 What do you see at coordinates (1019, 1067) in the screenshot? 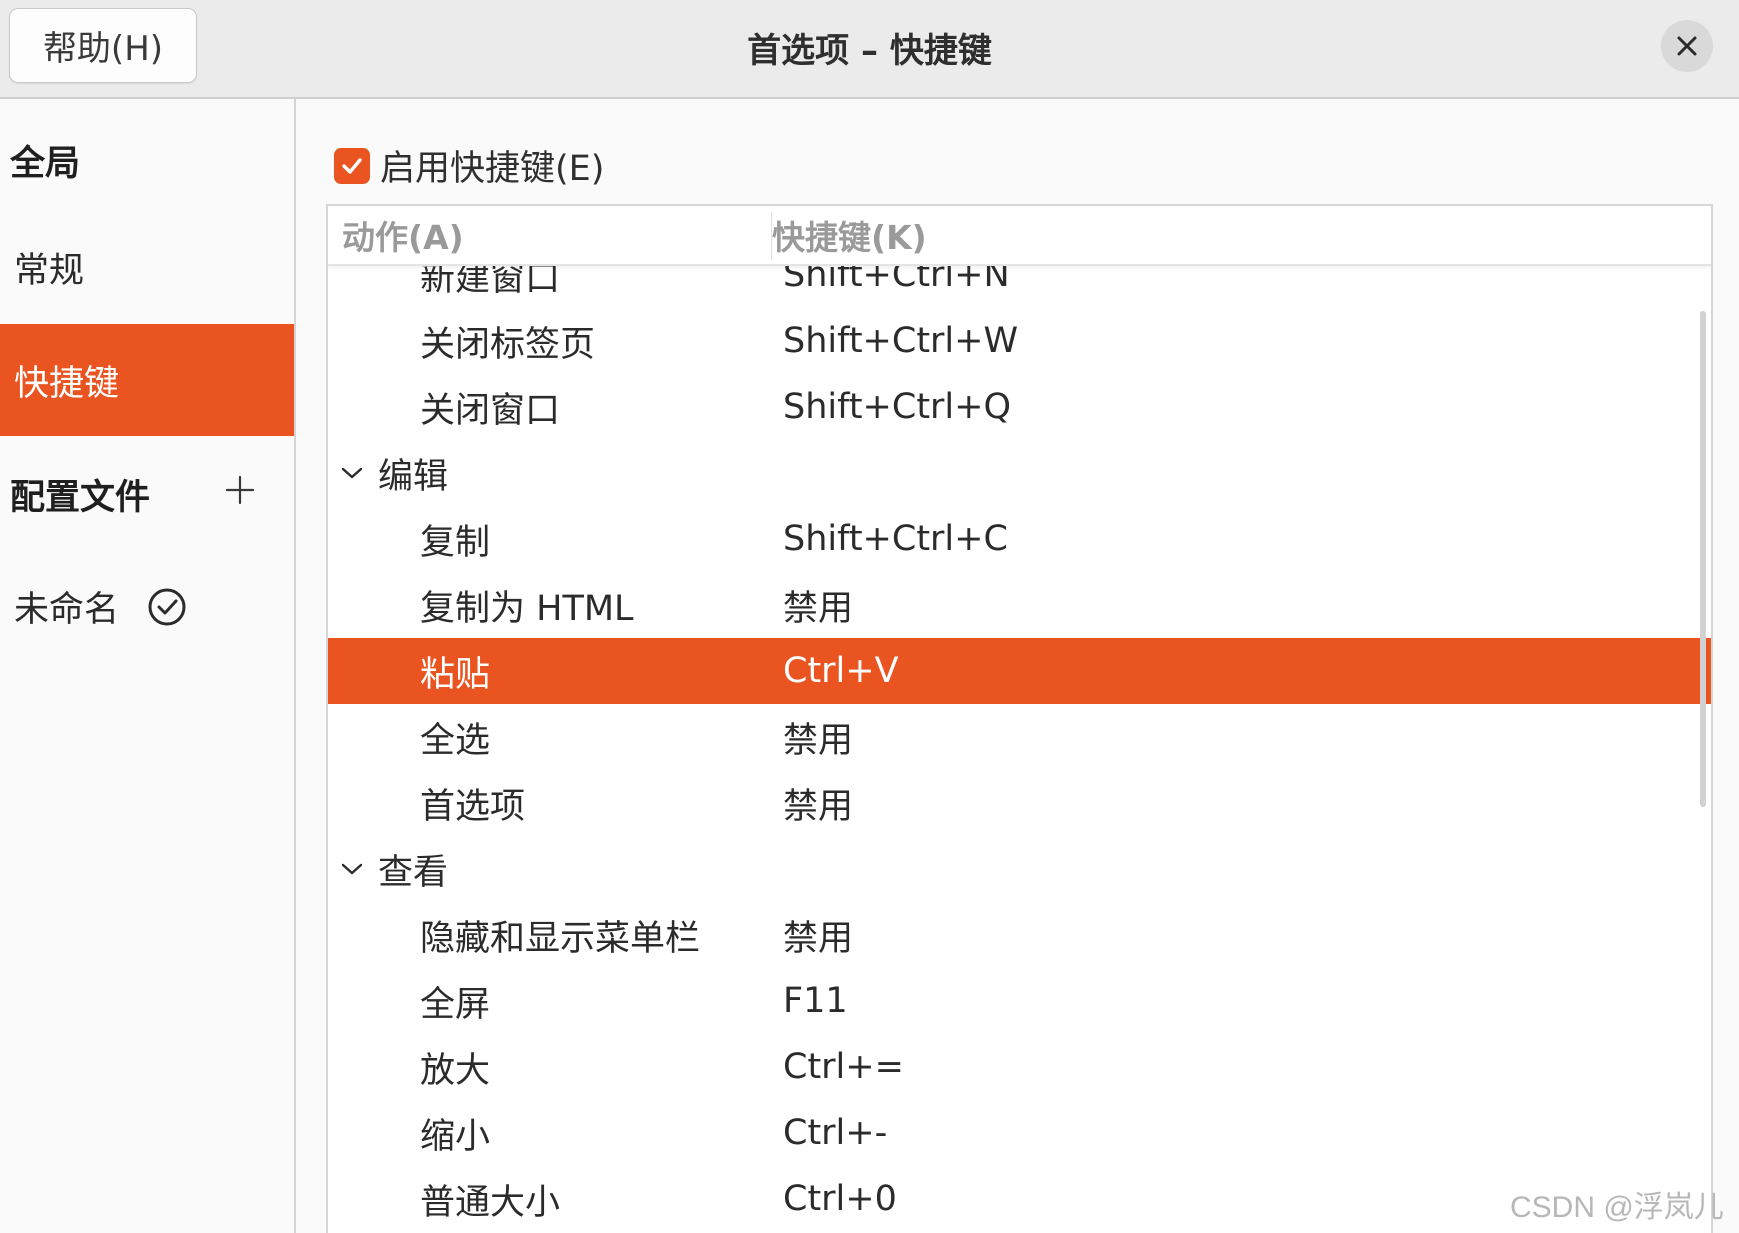
I see `table-row: 放大 Ctrl+=` at bounding box center [1019, 1067].